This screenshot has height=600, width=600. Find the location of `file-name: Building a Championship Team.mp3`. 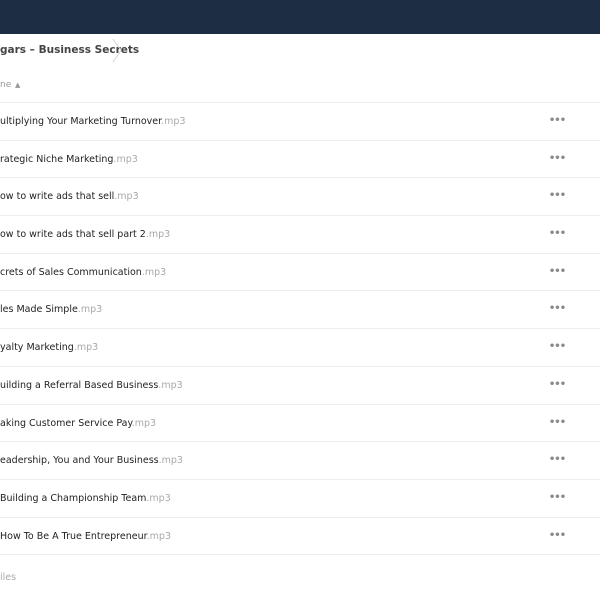

file-name: Building a Championship Team.mp3 is located at coordinates (85, 498).